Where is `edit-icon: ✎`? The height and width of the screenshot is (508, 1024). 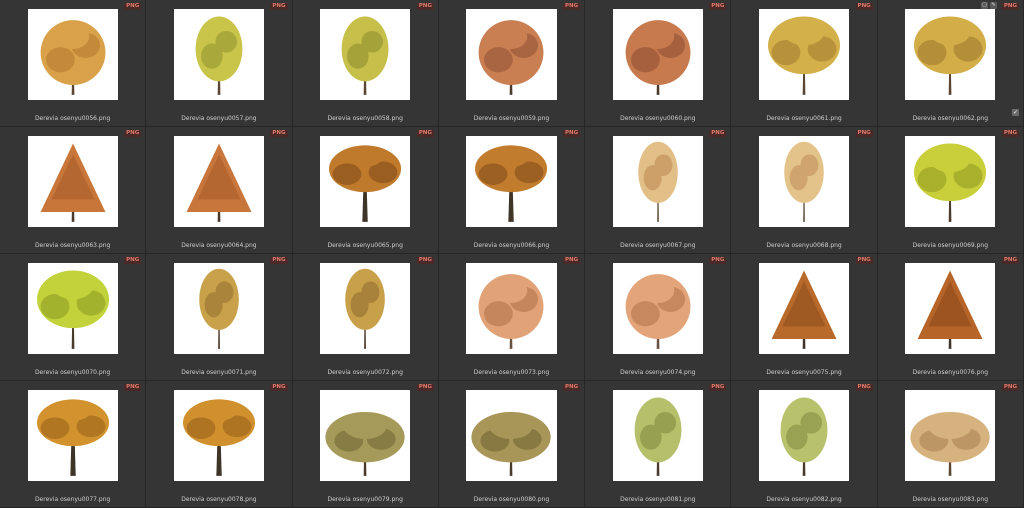 edit-icon: ✎ is located at coordinates (993, 5).